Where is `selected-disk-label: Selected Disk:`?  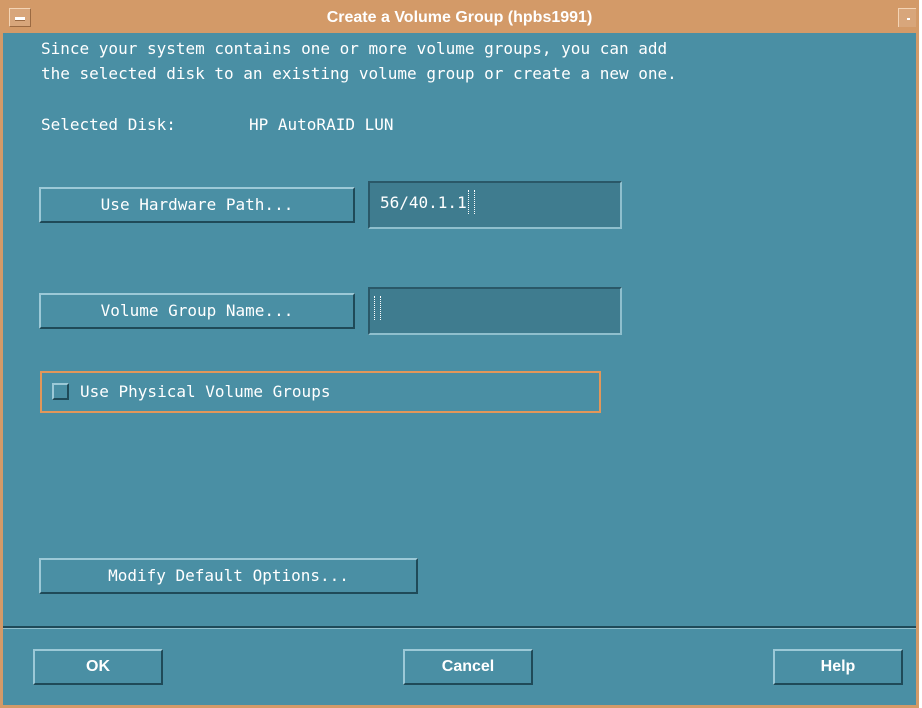 selected-disk-label: Selected Disk: is located at coordinates (108, 124).